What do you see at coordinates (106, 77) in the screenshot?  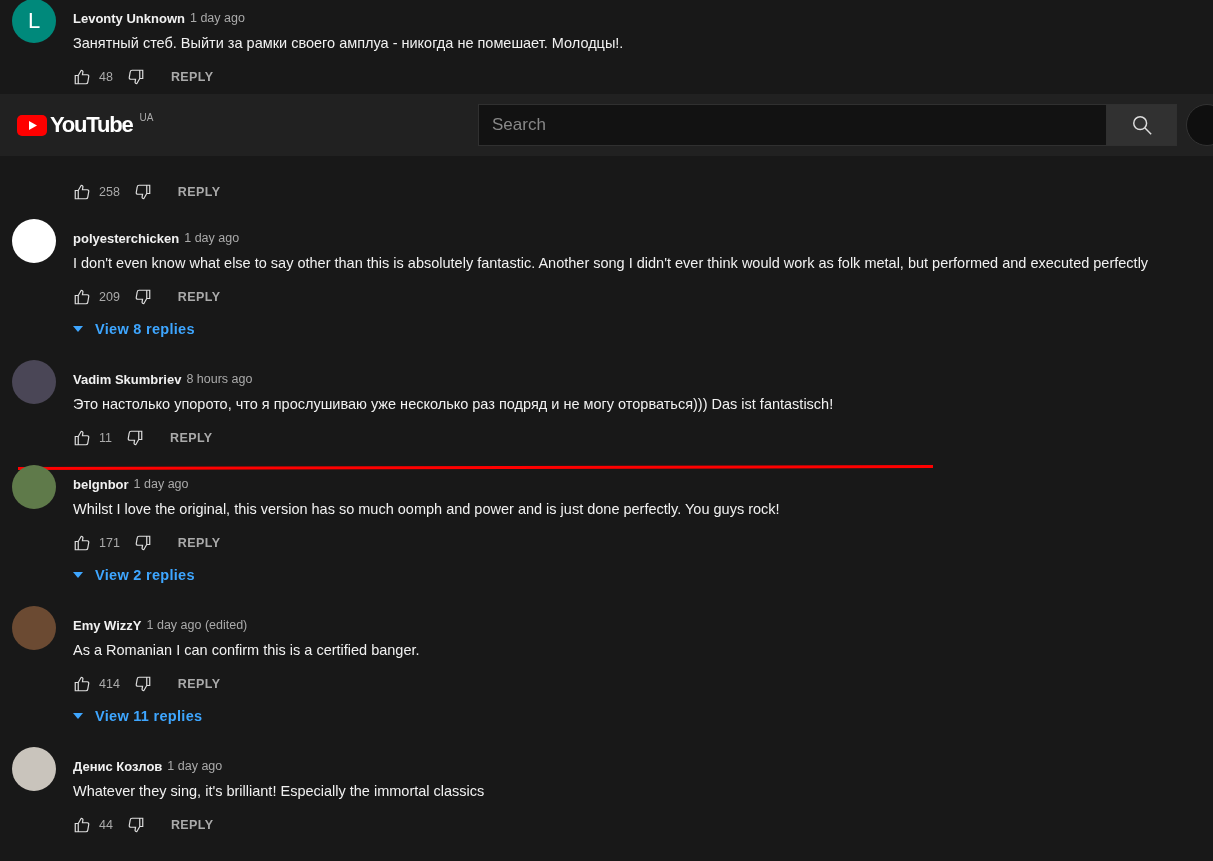 I see `like-count: 48` at bounding box center [106, 77].